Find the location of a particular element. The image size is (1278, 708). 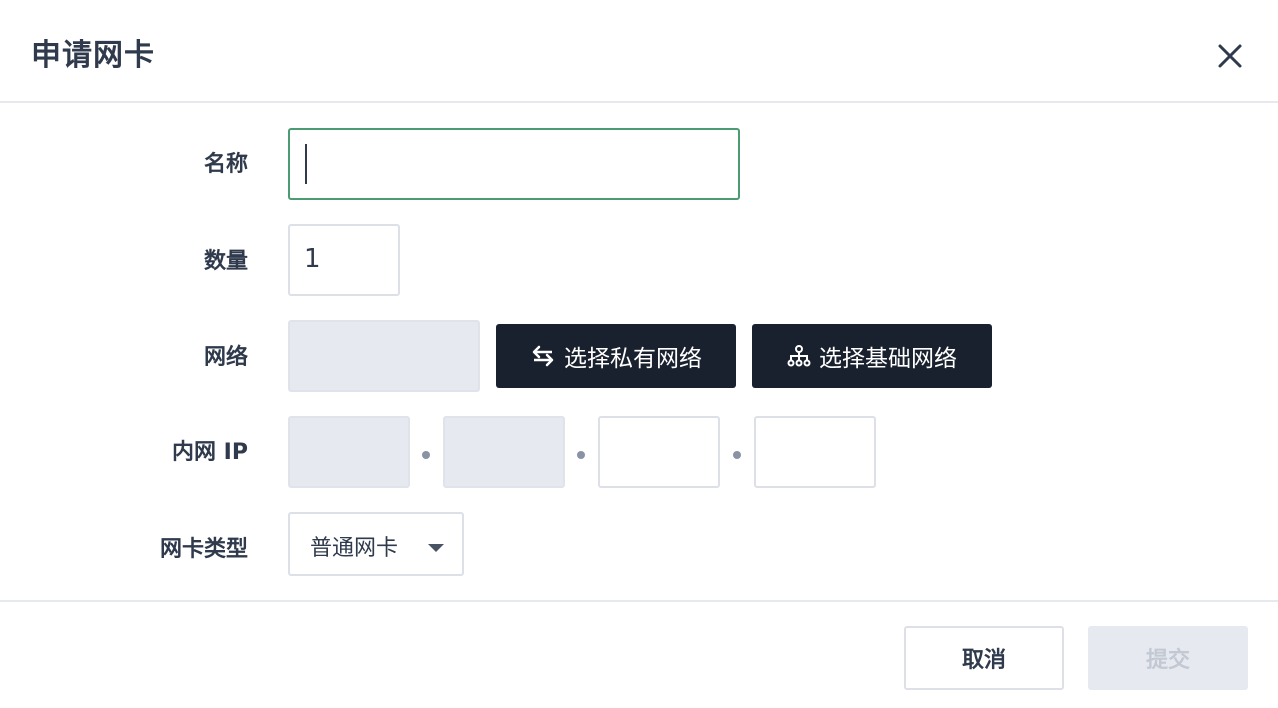

nic-type-select: 普通网卡 is located at coordinates (376, 544).